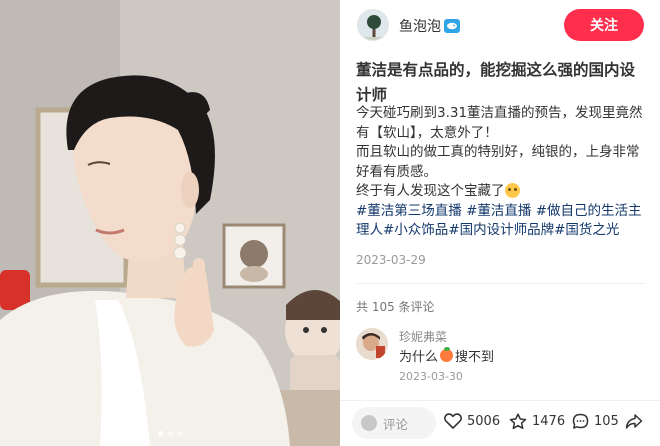 This screenshot has height=446, width=660. I want to click on share-icon, so click(634, 421).